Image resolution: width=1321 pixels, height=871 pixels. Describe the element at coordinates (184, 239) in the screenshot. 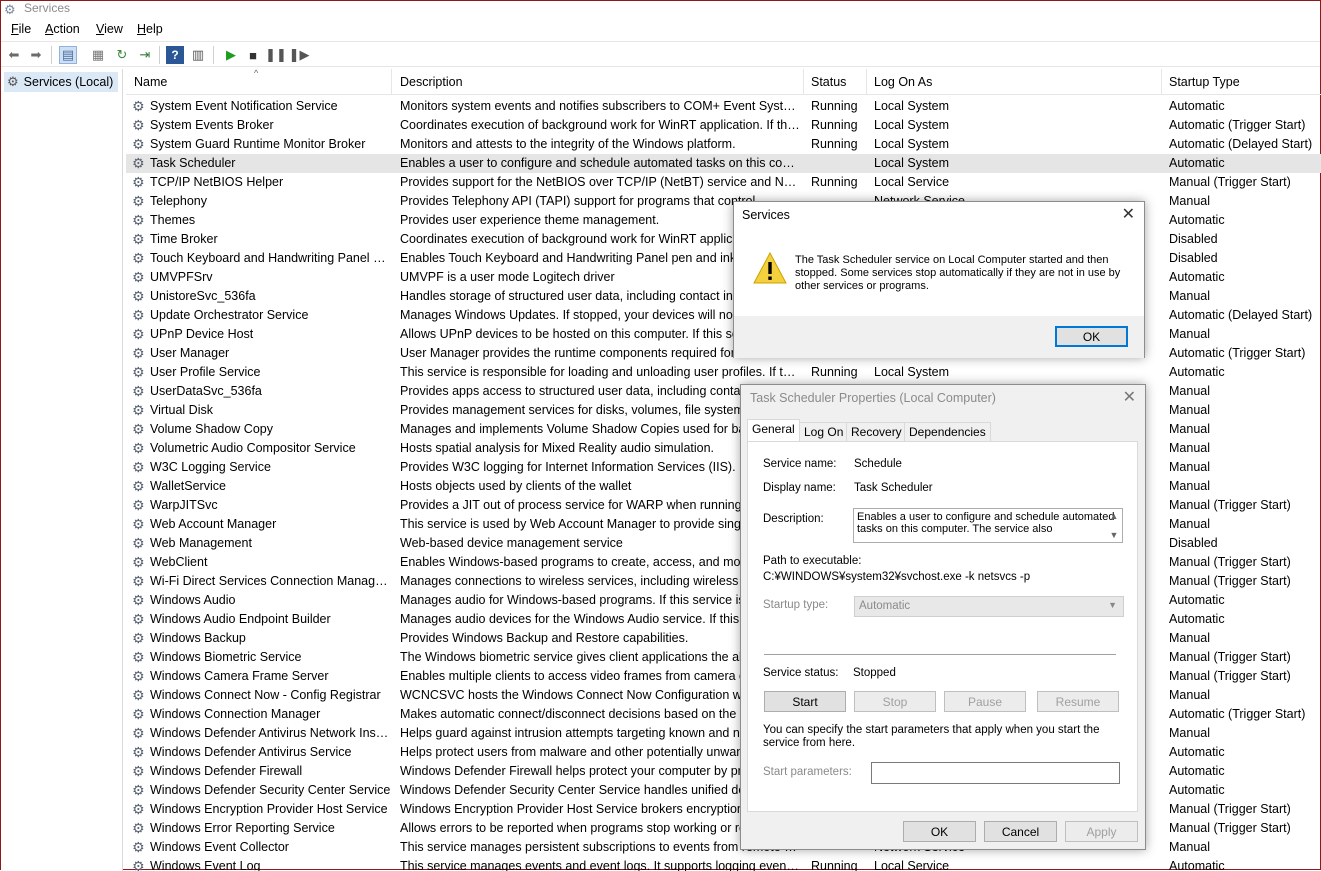

I see `service-name-cell: Time Broker` at that location.